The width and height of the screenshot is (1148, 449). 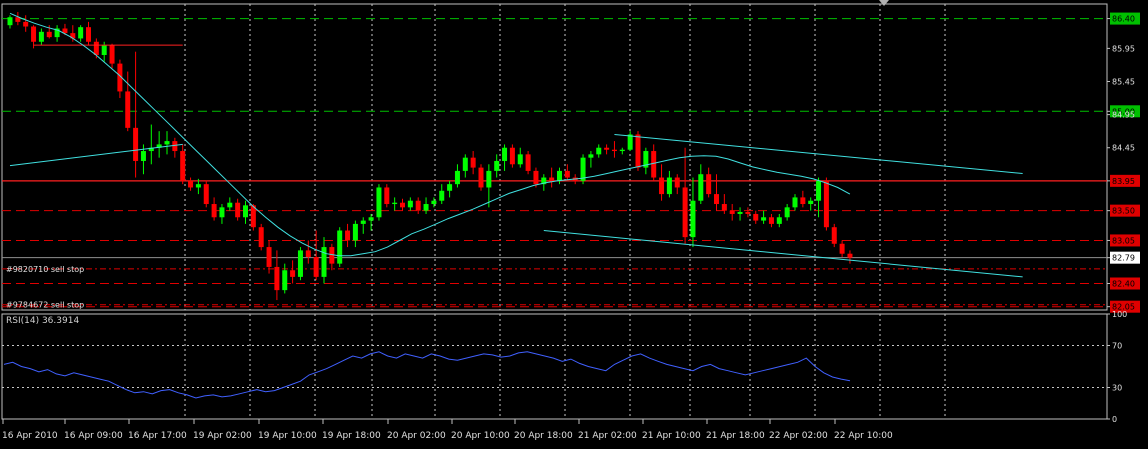 What do you see at coordinates (30, 436) in the screenshot?
I see `x-tick-label: 16 Apr 2010` at bounding box center [30, 436].